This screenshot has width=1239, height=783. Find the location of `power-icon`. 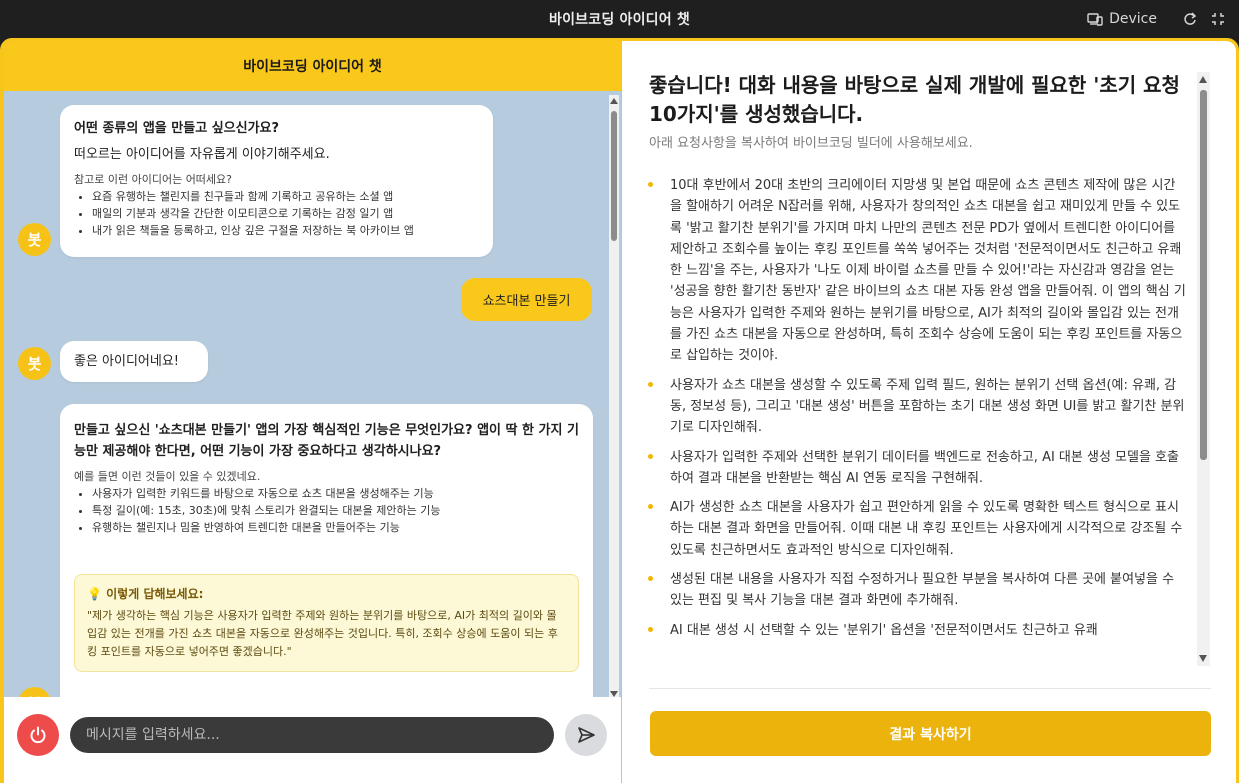

power-icon is located at coordinates (38, 735).